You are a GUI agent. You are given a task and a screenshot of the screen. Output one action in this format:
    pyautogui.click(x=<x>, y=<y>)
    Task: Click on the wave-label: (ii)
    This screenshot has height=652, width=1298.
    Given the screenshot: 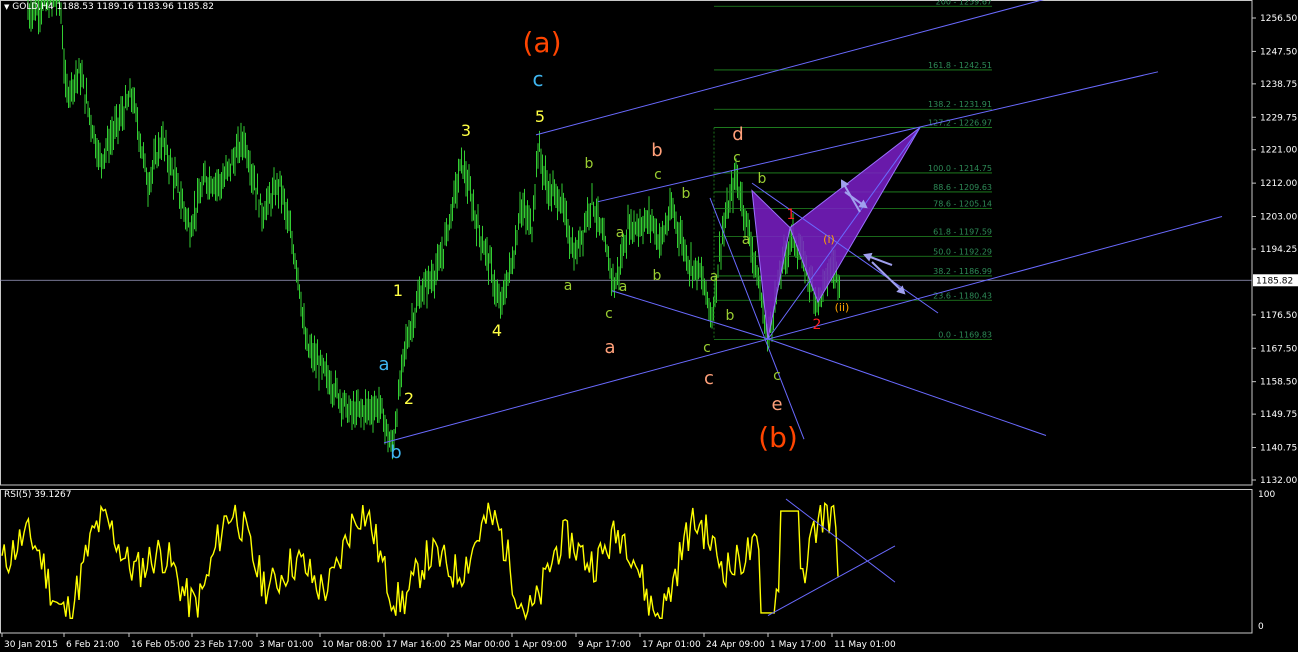 What is the action you would take?
    pyautogui.click(x=842, y=307)
    